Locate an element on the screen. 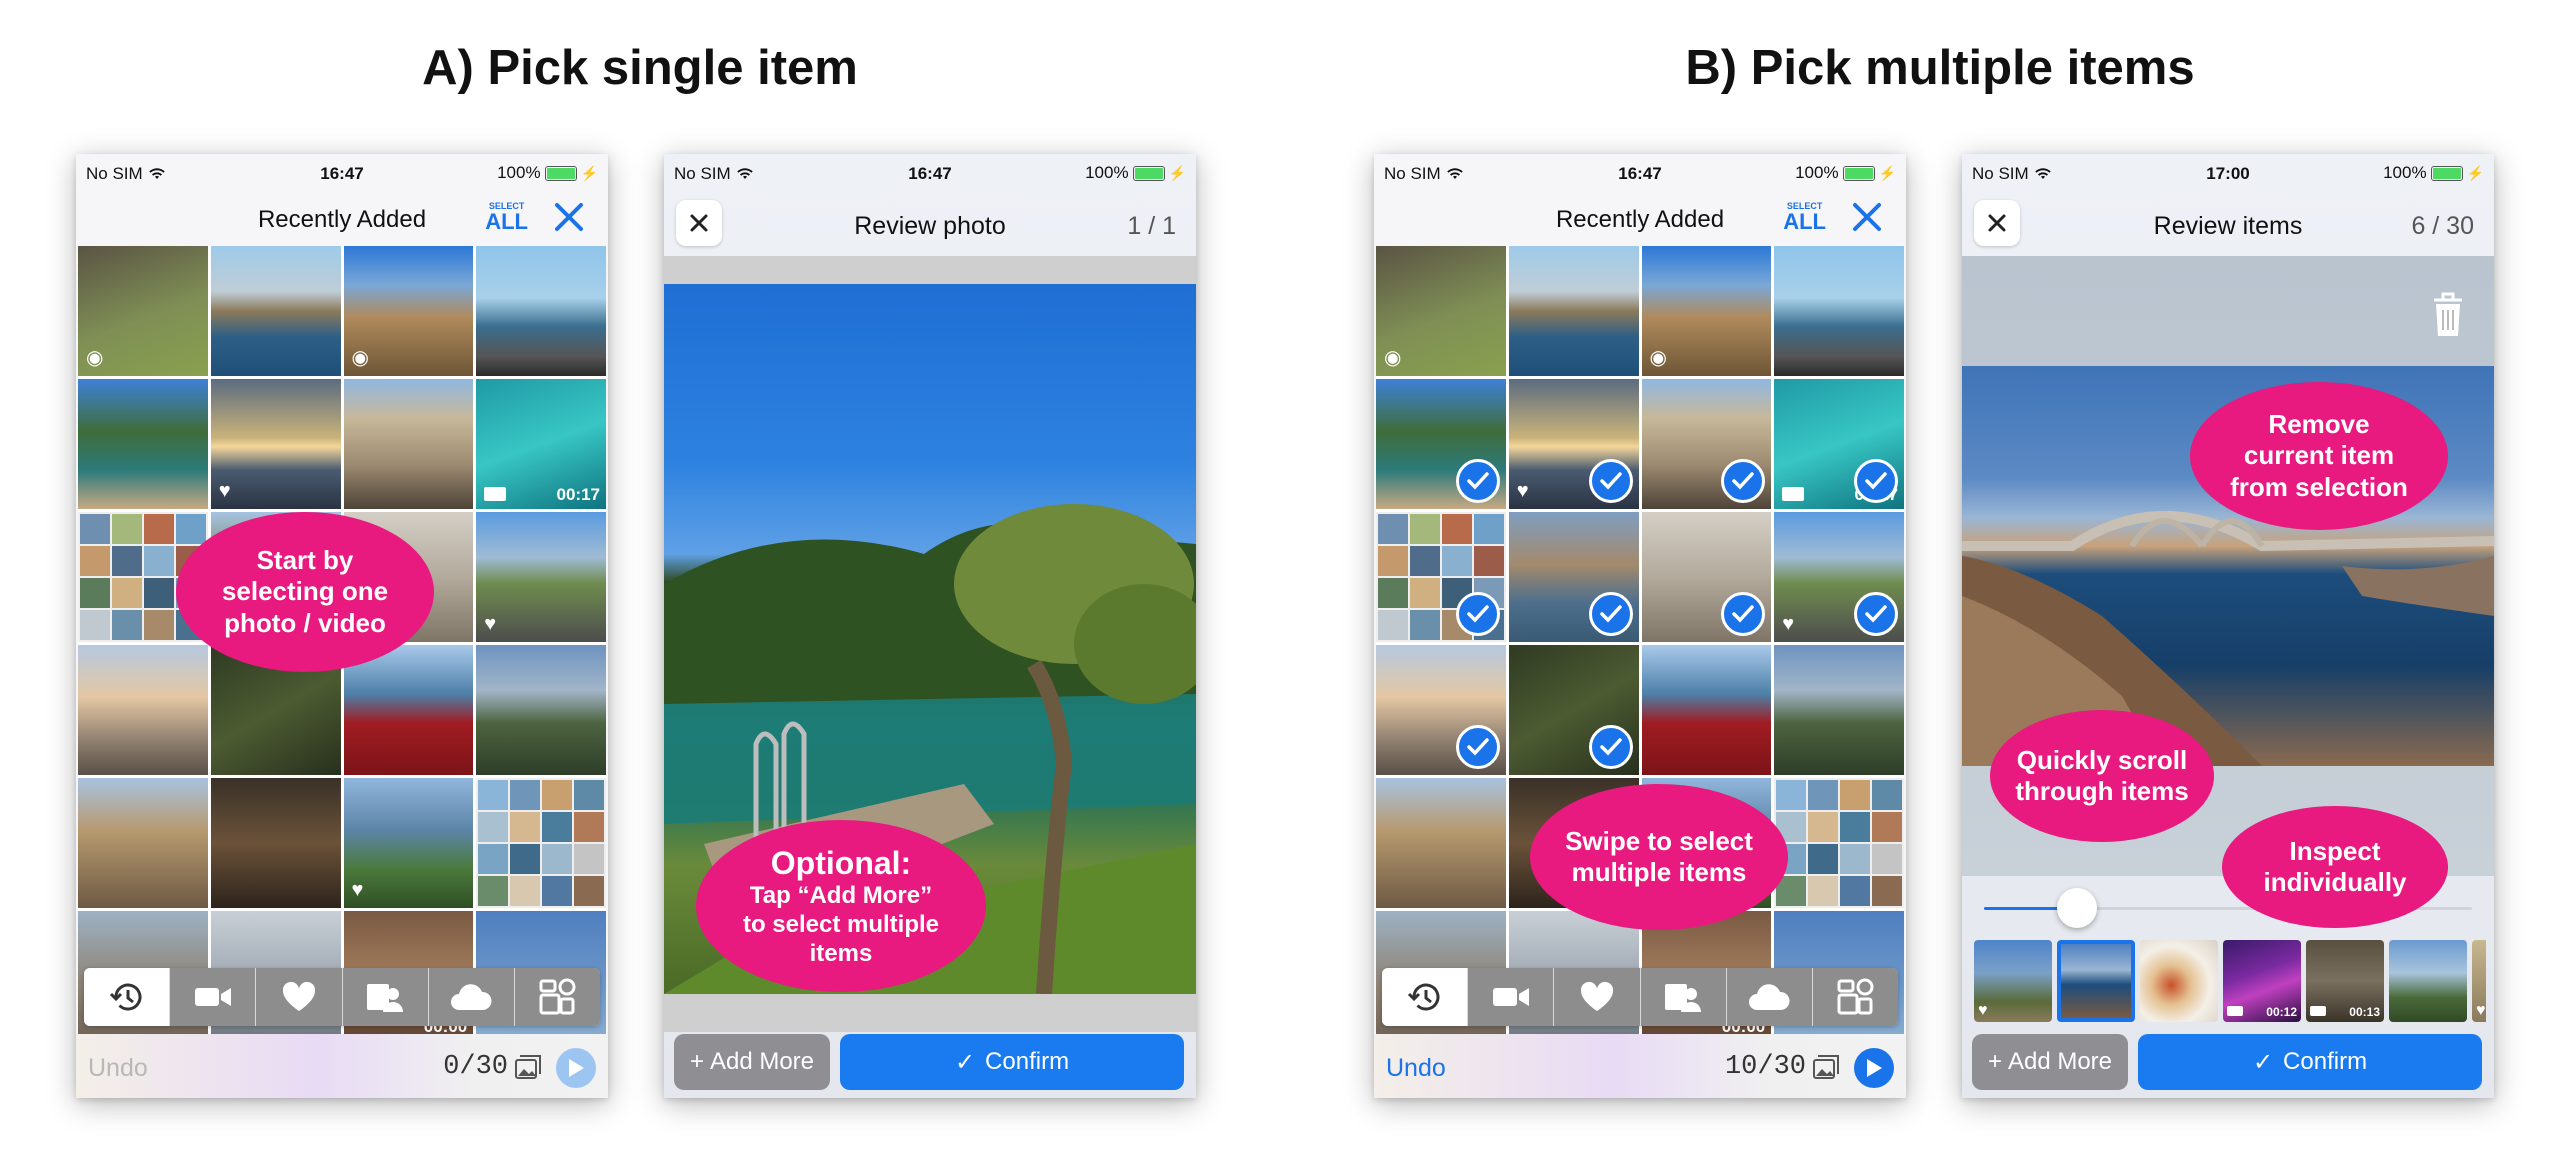 The height and width of the screenshot is (1174, 2574). strip-thumbnail: 00:12 is located at coordinates (2262, 981).